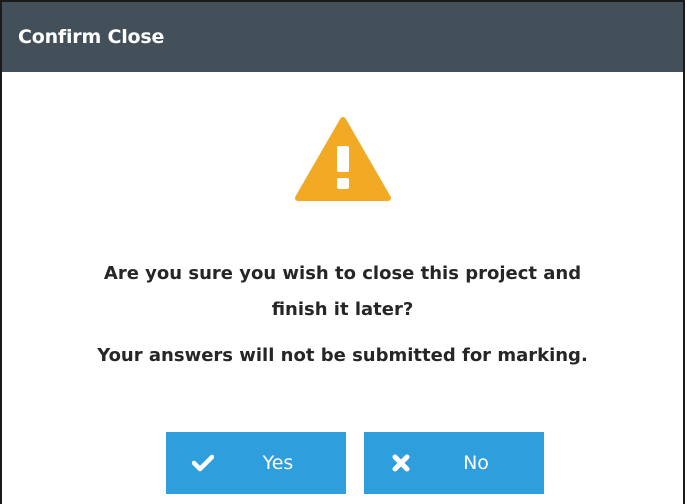 The image size is (687, 504). What do you see at coordinates (91, 37) in the screenshot?
I see `dialog-title: Confirm Close` at bounding box center [91, 37].